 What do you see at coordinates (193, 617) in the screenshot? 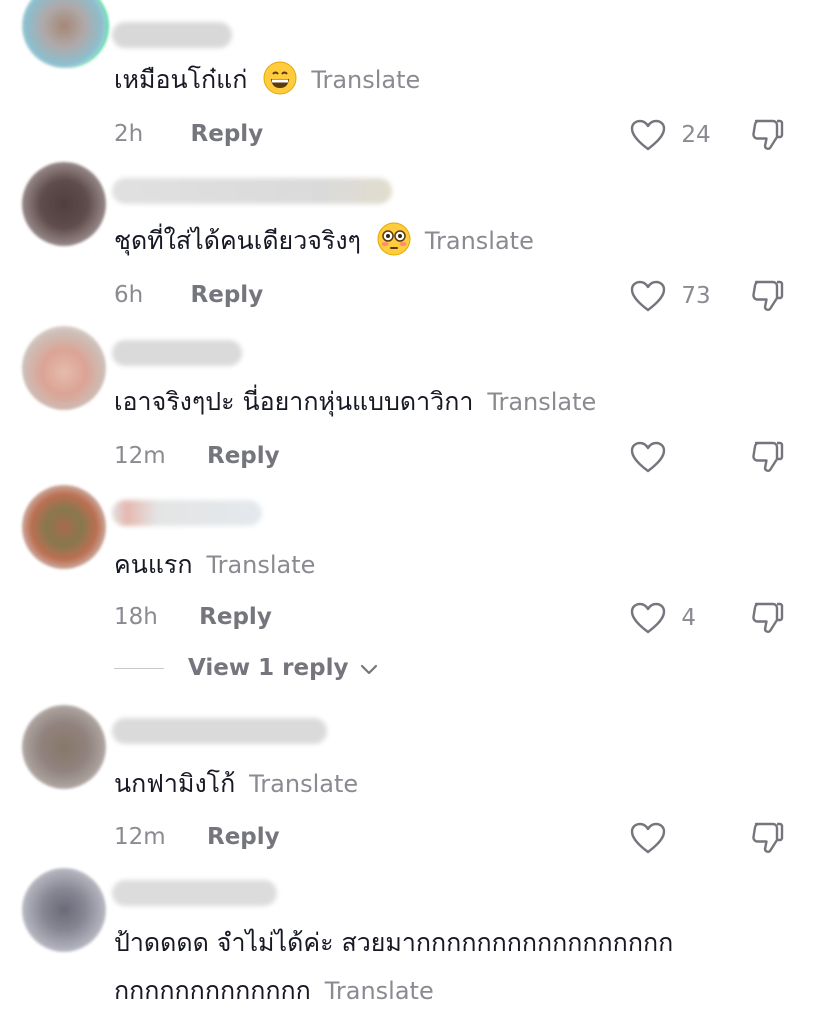
I see `comment-meta: 18h Reply` at bounding box center [193, 617].